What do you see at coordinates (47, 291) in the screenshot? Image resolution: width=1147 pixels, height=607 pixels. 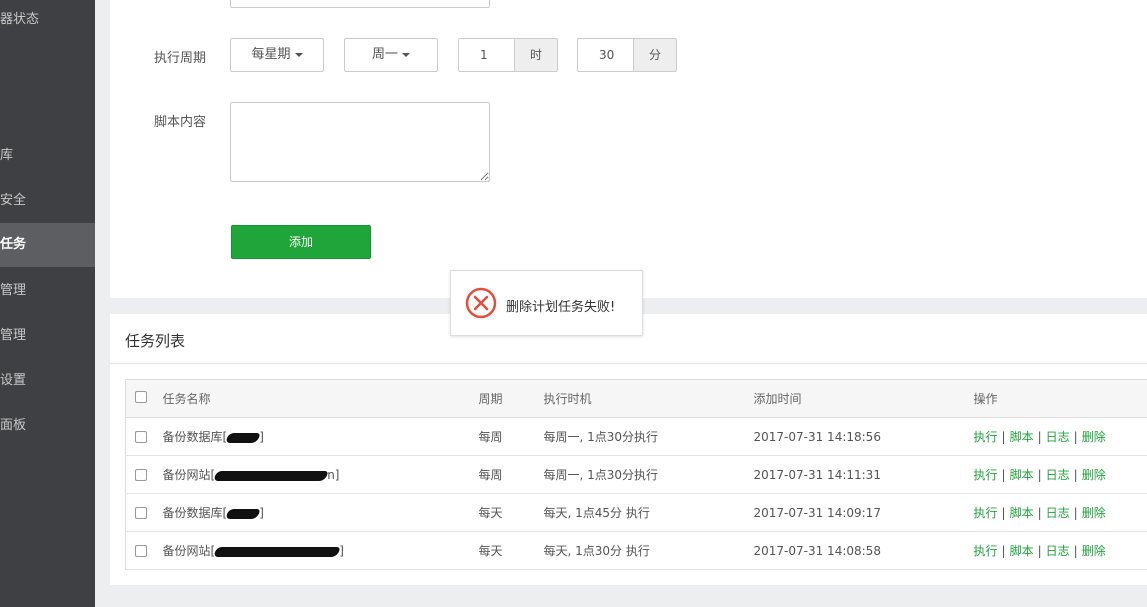 I see `sidebar-item-manage-1: 管理` at bounding box center [47, 291].